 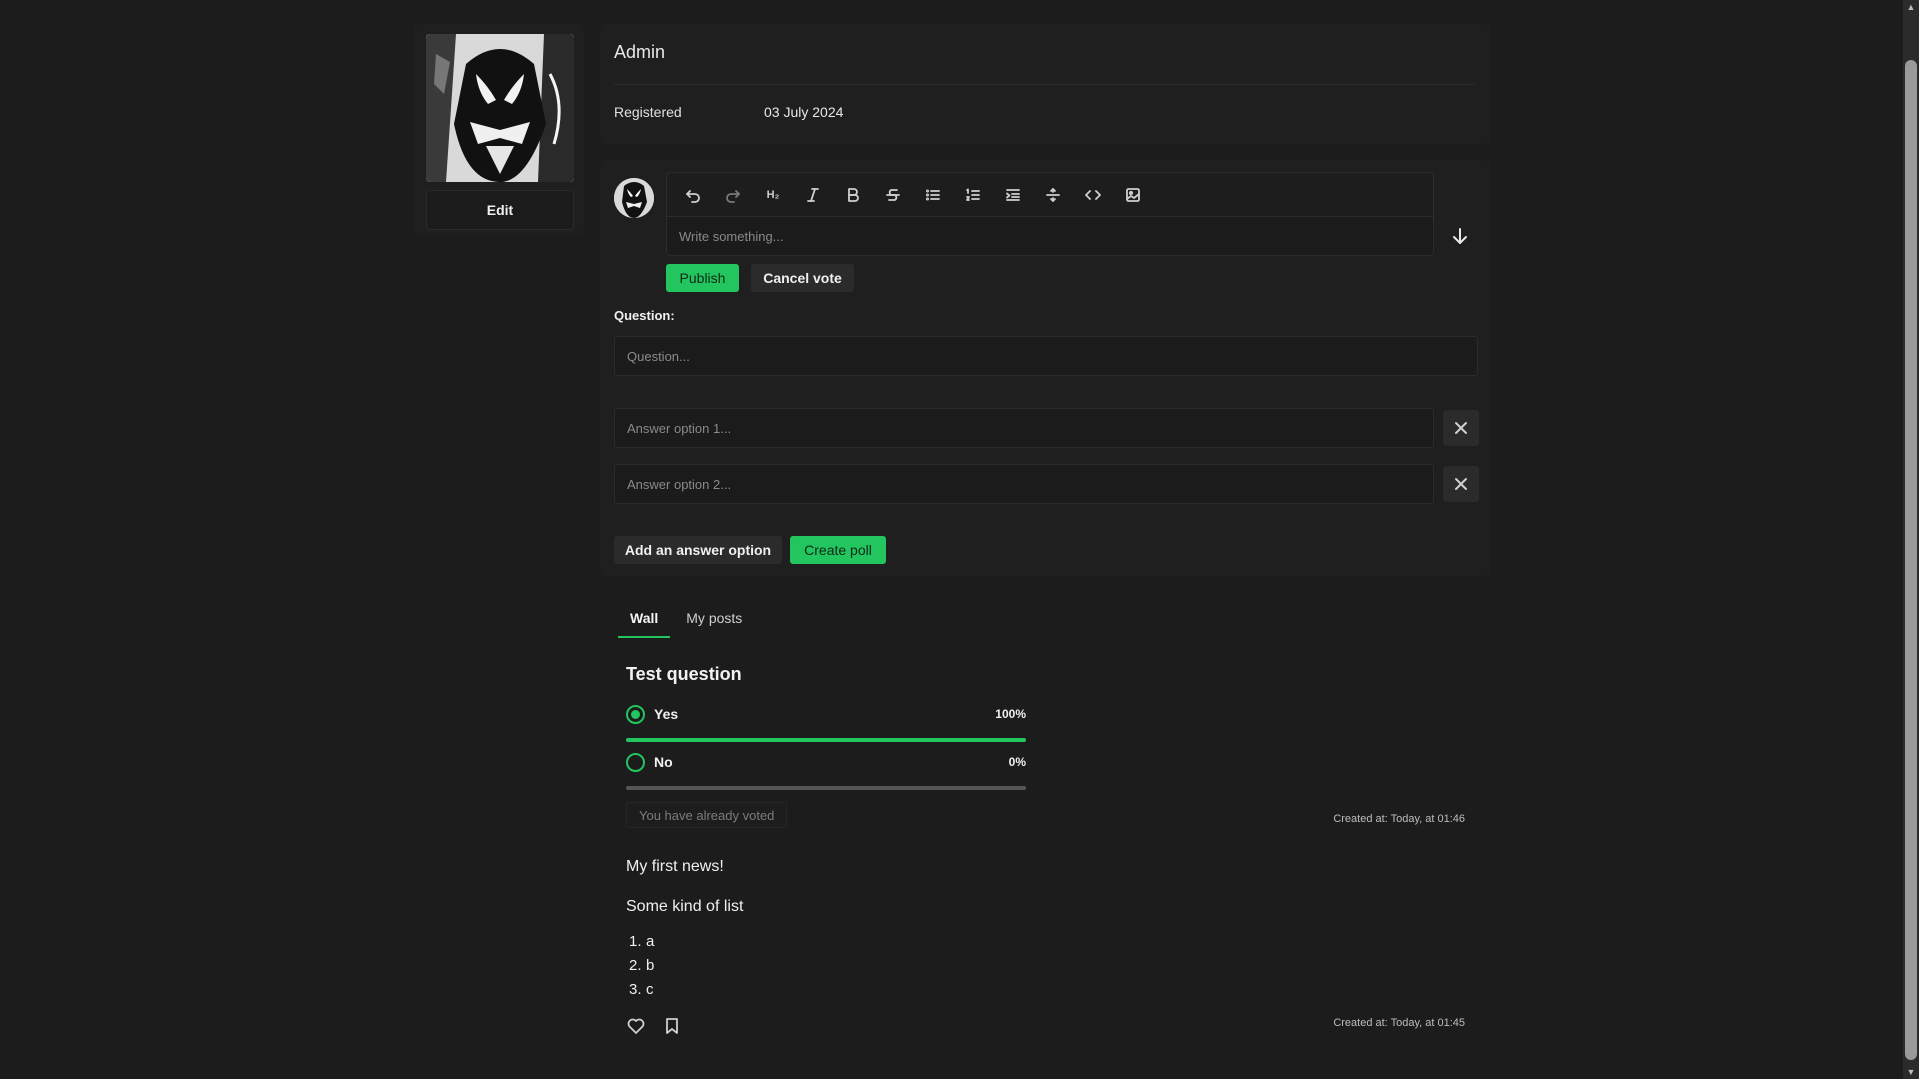 What do you see at coordinates (1460, 236) in the screenshot?
I see `arrow-down-icon` at bounding box center [1460, 236].